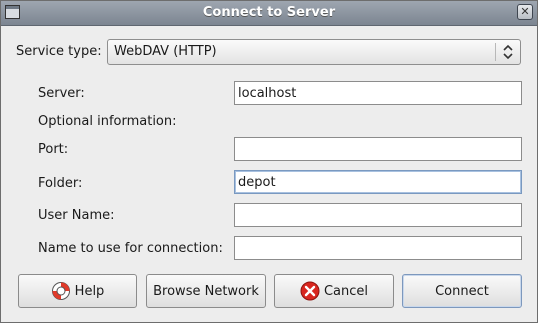  I want to click on title-bar: Connect to Server ✕, so click(269, 13).